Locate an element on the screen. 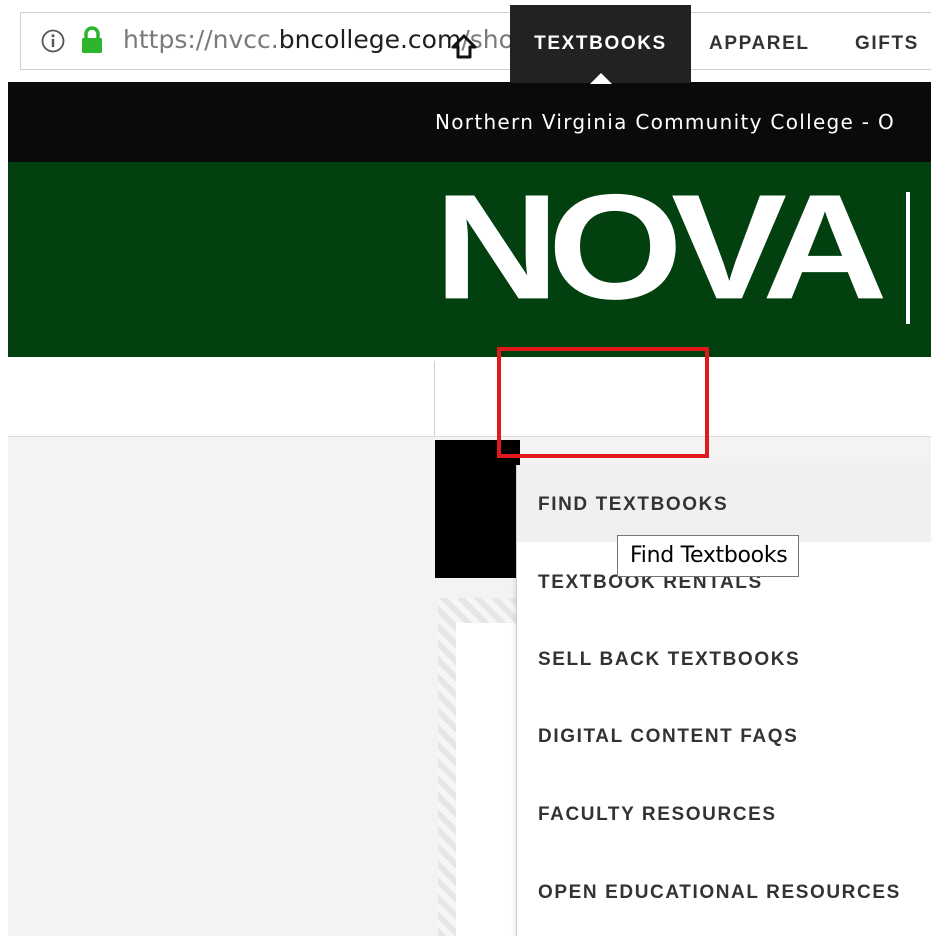 This screenshot has height=936, width=931. tooltip: Find Textbooks is located at coordinates (708, 556).